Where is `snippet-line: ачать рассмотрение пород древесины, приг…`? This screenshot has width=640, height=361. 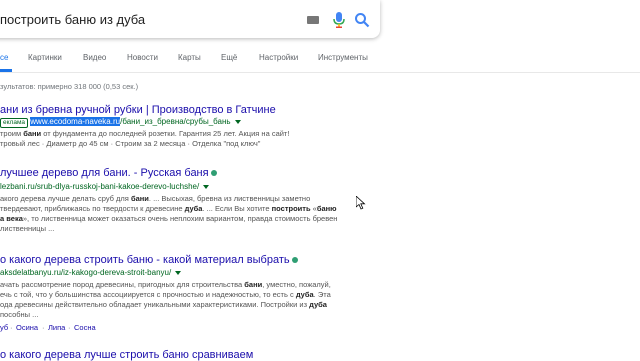 snippet-line: ачать рассмотрение пород древесины, приг… is located at coordinates (165, 284).